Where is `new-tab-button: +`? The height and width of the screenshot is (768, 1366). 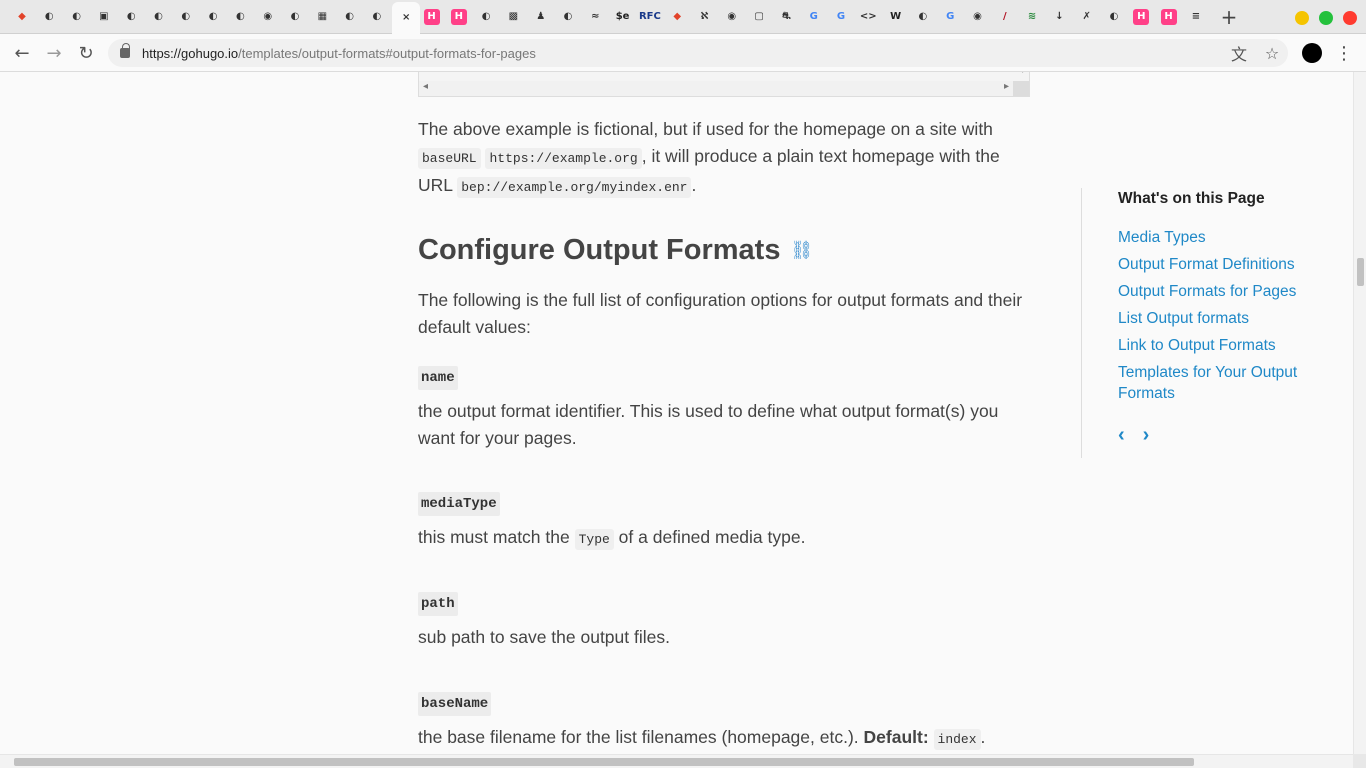
new-tab-button: + is located at coordinates (1229, 17).